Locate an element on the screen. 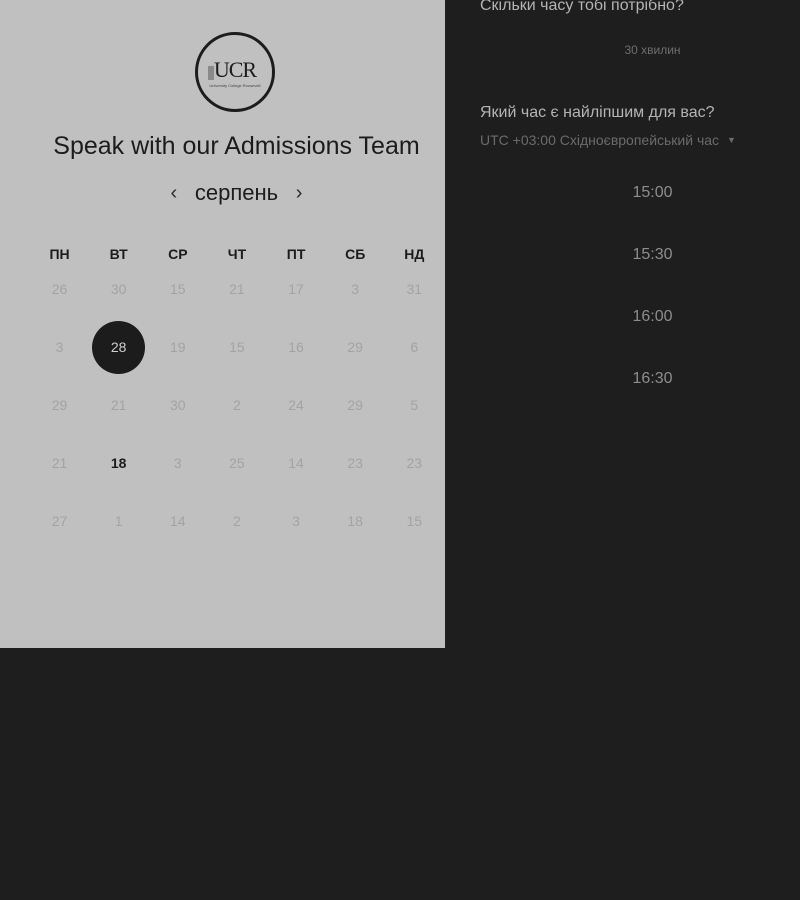  calendar-day: 24 is located at coordinates (296, 405).